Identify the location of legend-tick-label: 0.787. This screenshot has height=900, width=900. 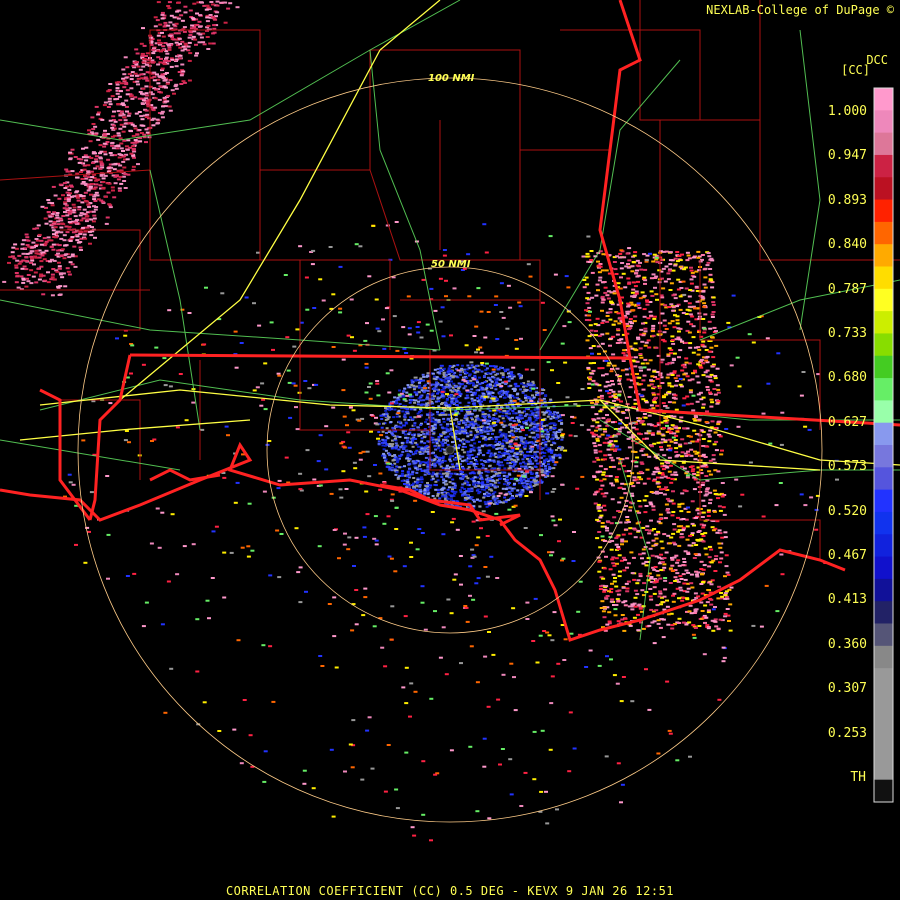
(847, 289).